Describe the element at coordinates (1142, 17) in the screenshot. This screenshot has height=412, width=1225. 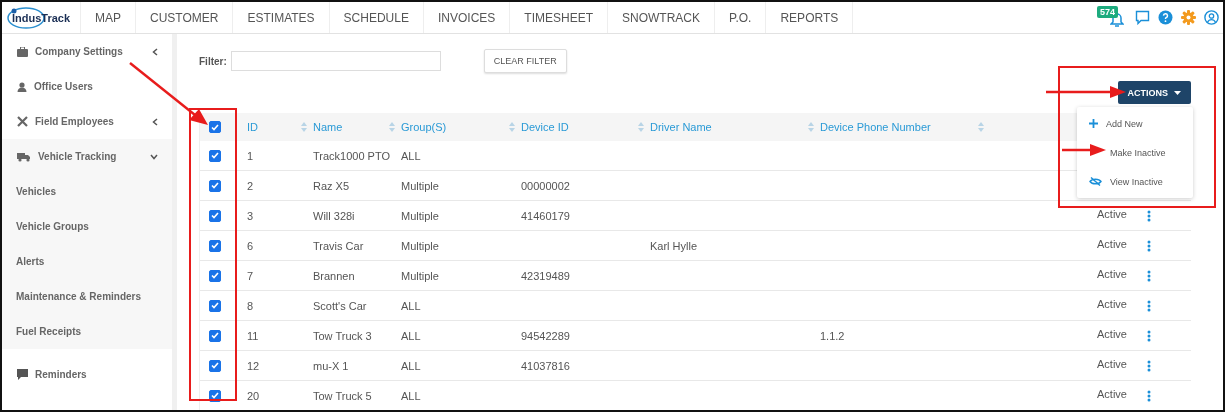
I see `chat-icon` at that location.